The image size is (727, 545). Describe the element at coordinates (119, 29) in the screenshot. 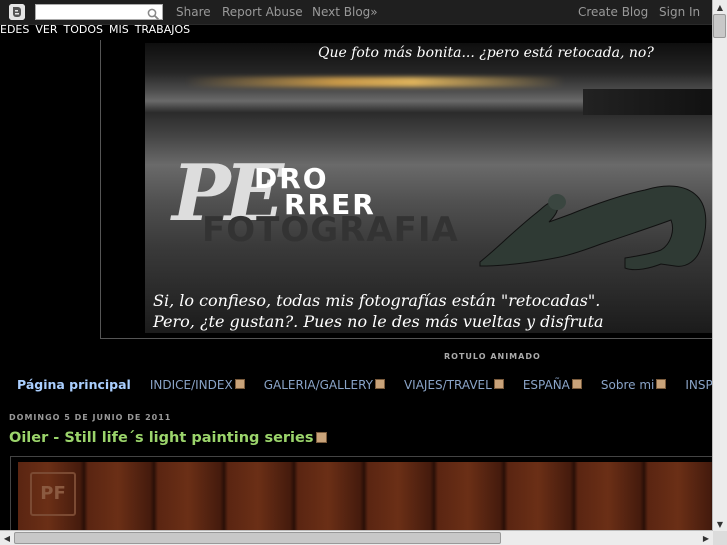

I see `top-menu-item: MIS` at that location.